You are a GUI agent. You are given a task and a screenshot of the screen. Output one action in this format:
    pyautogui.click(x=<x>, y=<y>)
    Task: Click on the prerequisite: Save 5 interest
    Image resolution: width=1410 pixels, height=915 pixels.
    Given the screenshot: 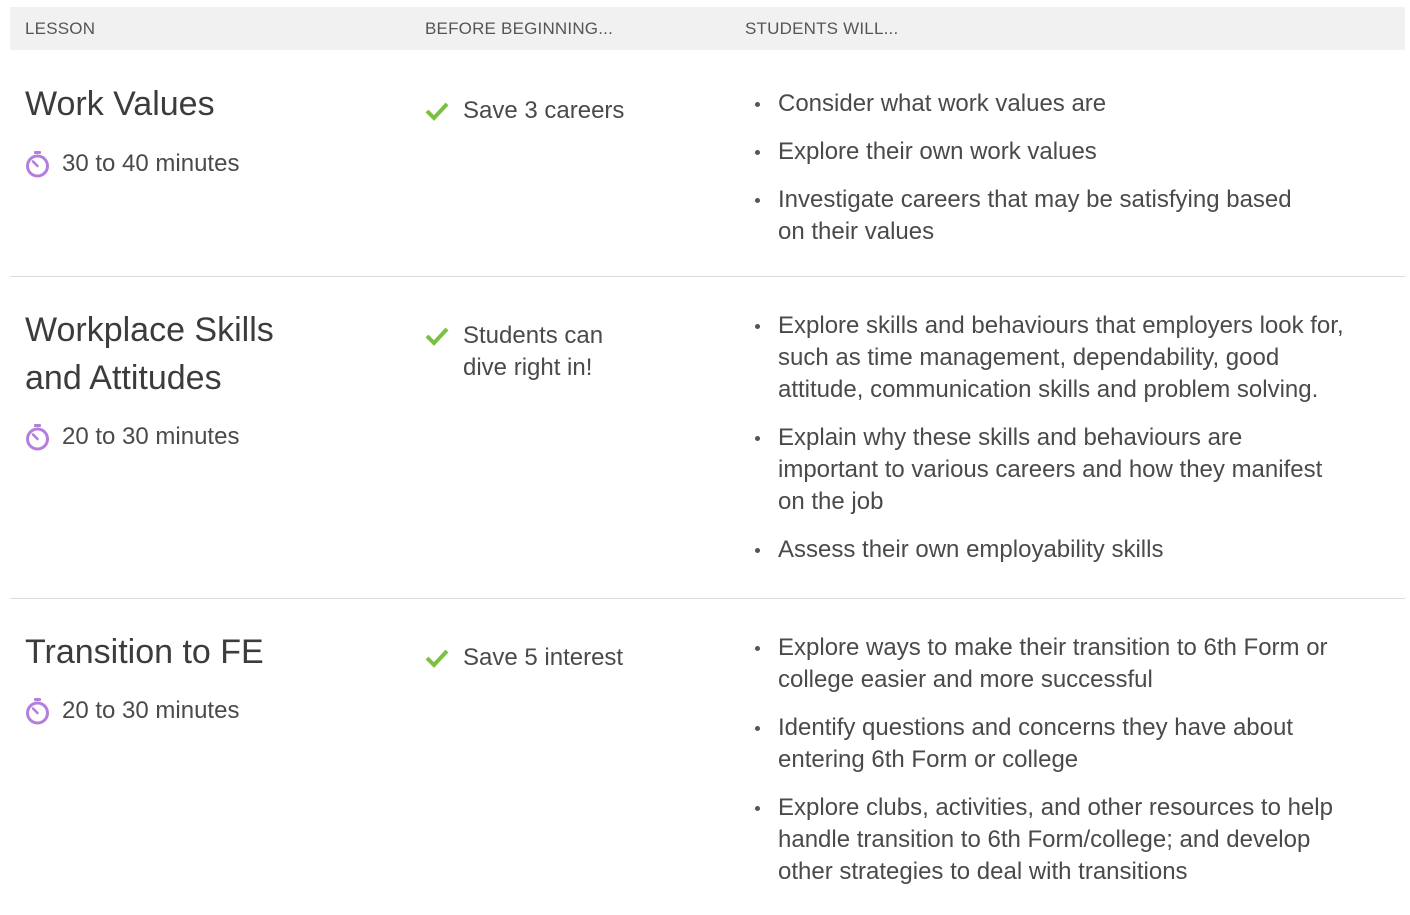 What is the action you would take?
    pyautogui.click(x=545, y=658)
    